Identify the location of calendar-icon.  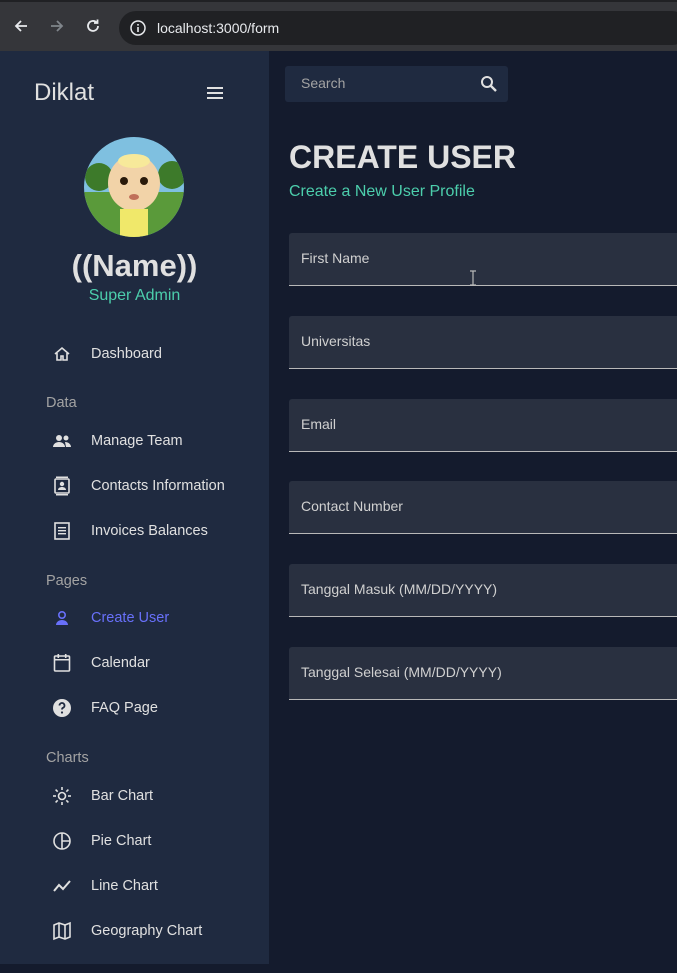
(62, 663).